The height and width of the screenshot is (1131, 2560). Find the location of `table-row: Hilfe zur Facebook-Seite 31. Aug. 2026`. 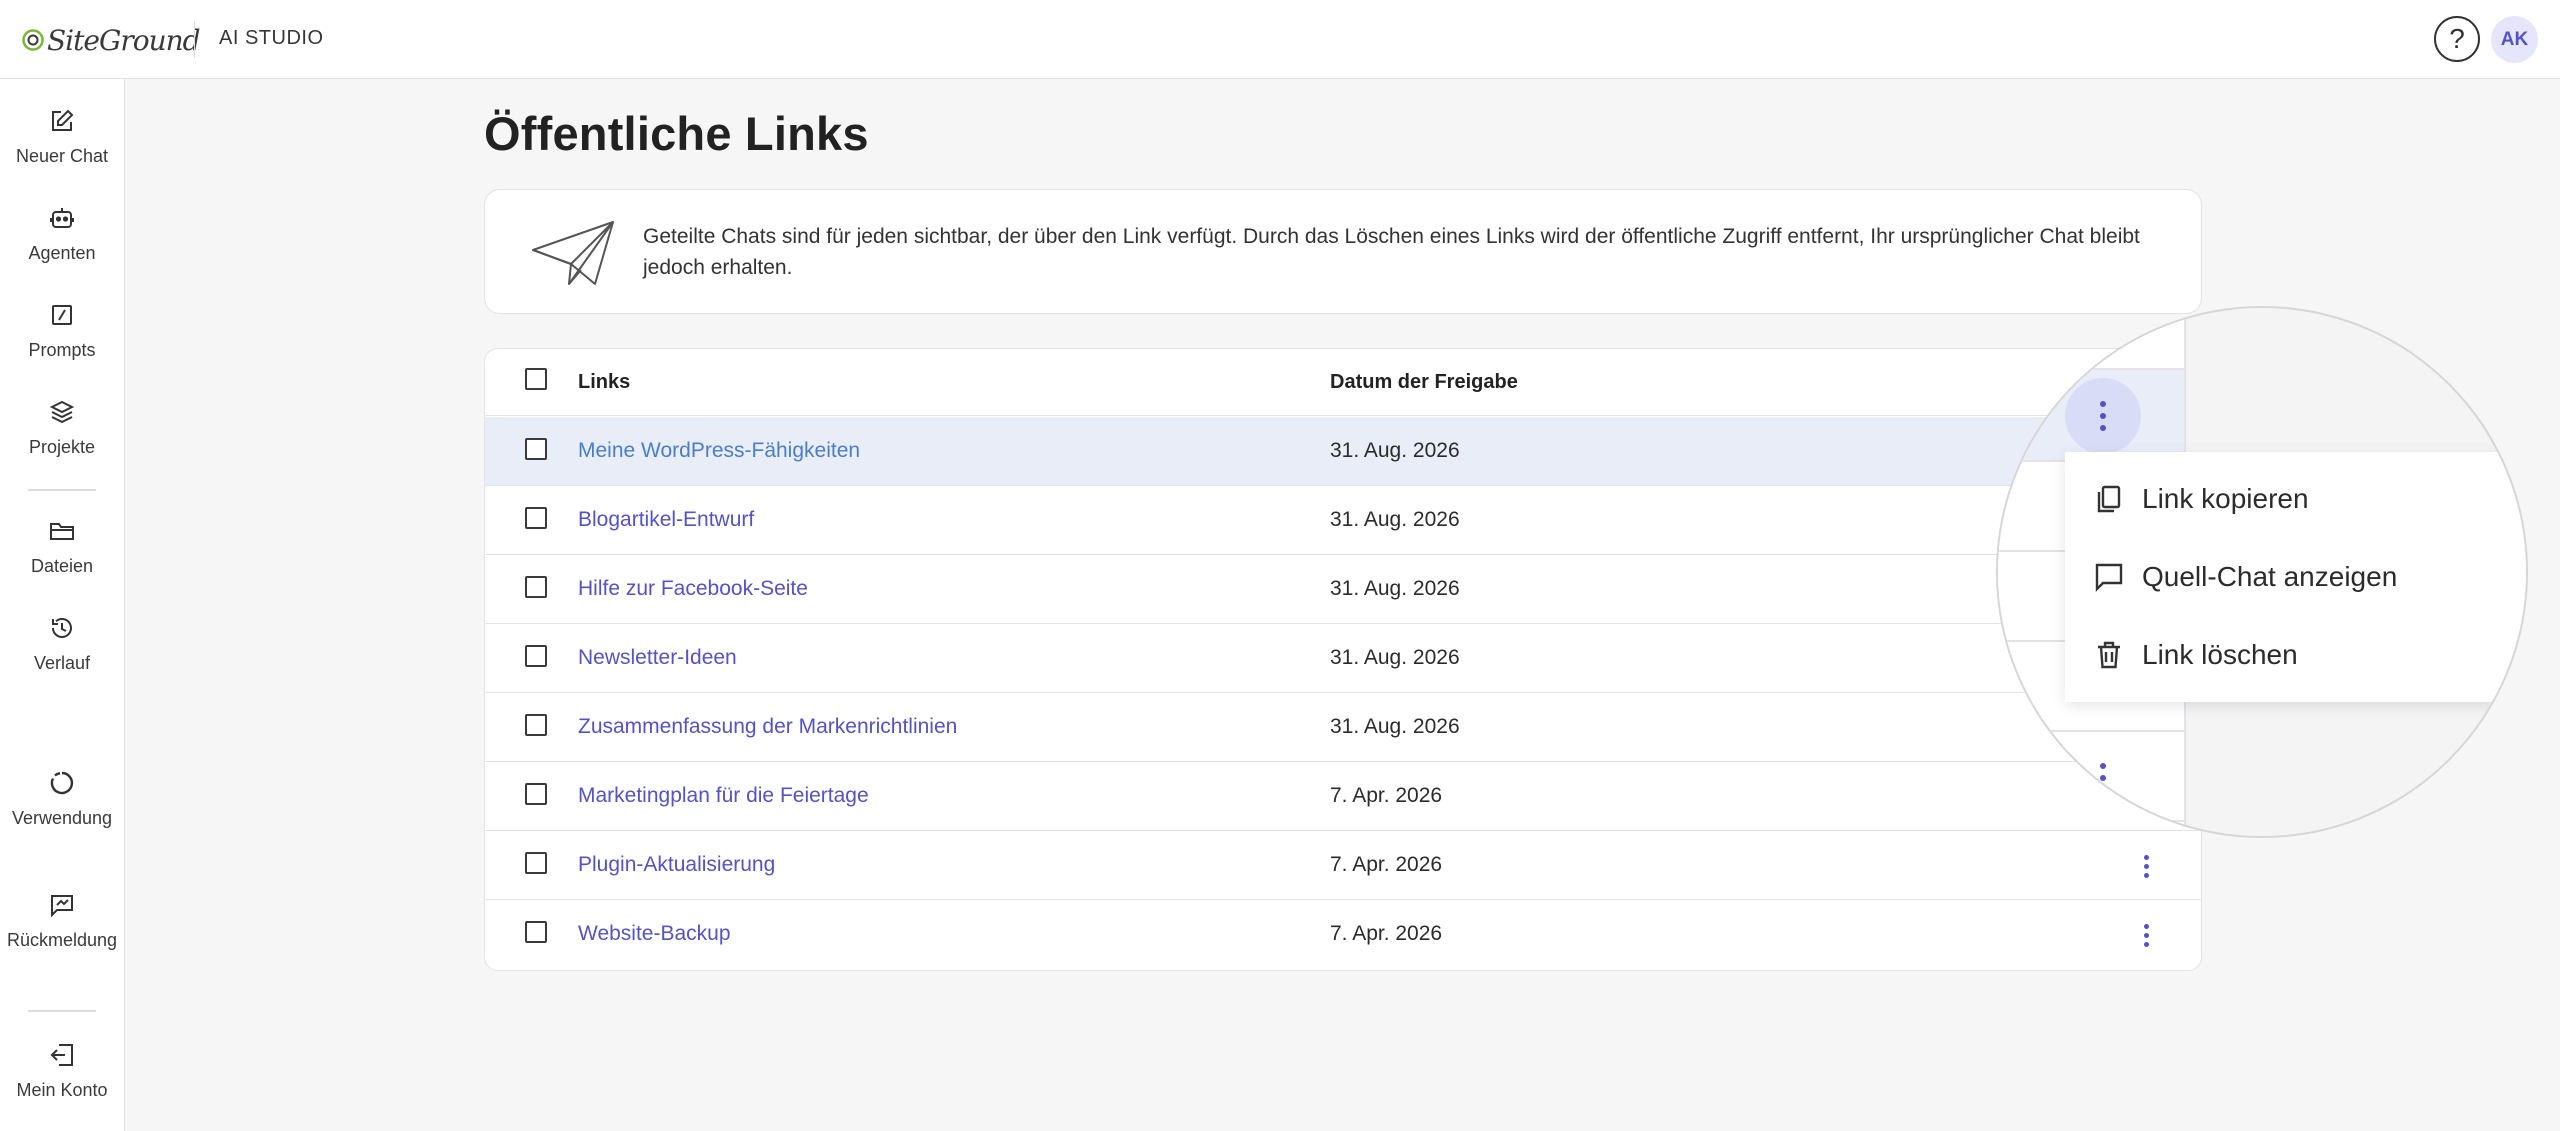

table-row: Hilfe zur Facebook-Seite 31. Aug. 2026 is located at coordinates (1343, 589).